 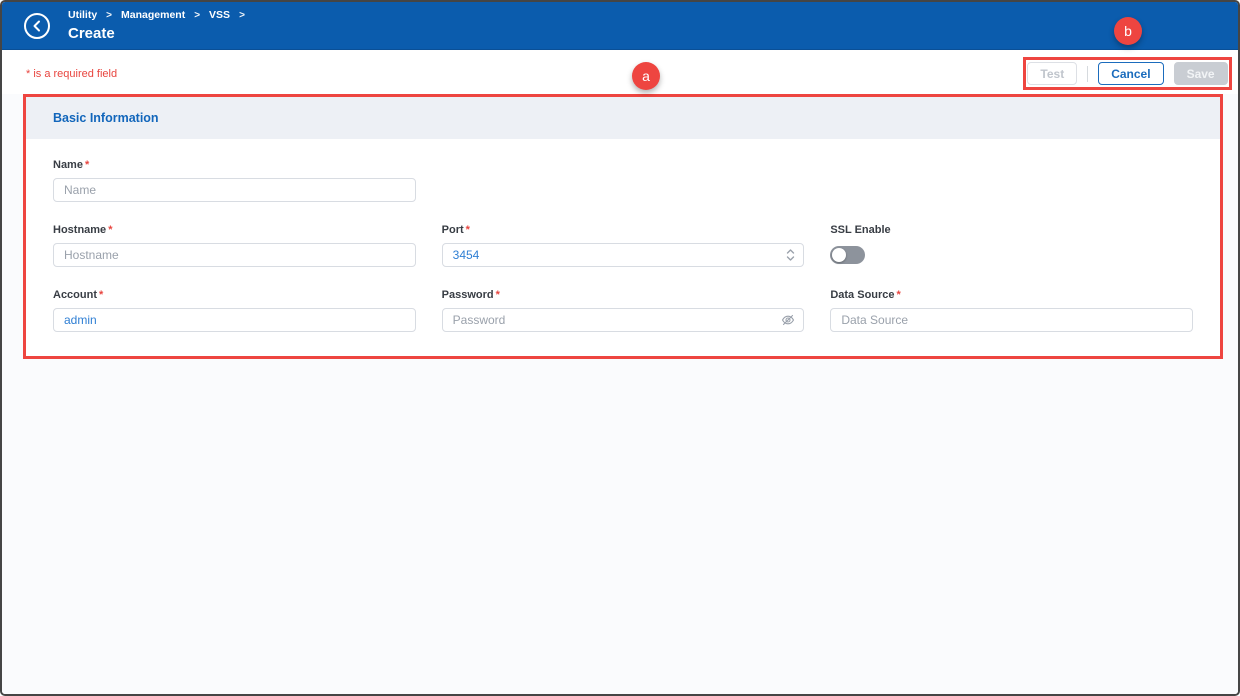 I want to click on name-field-group: Name *, so click(x=234, y=180).